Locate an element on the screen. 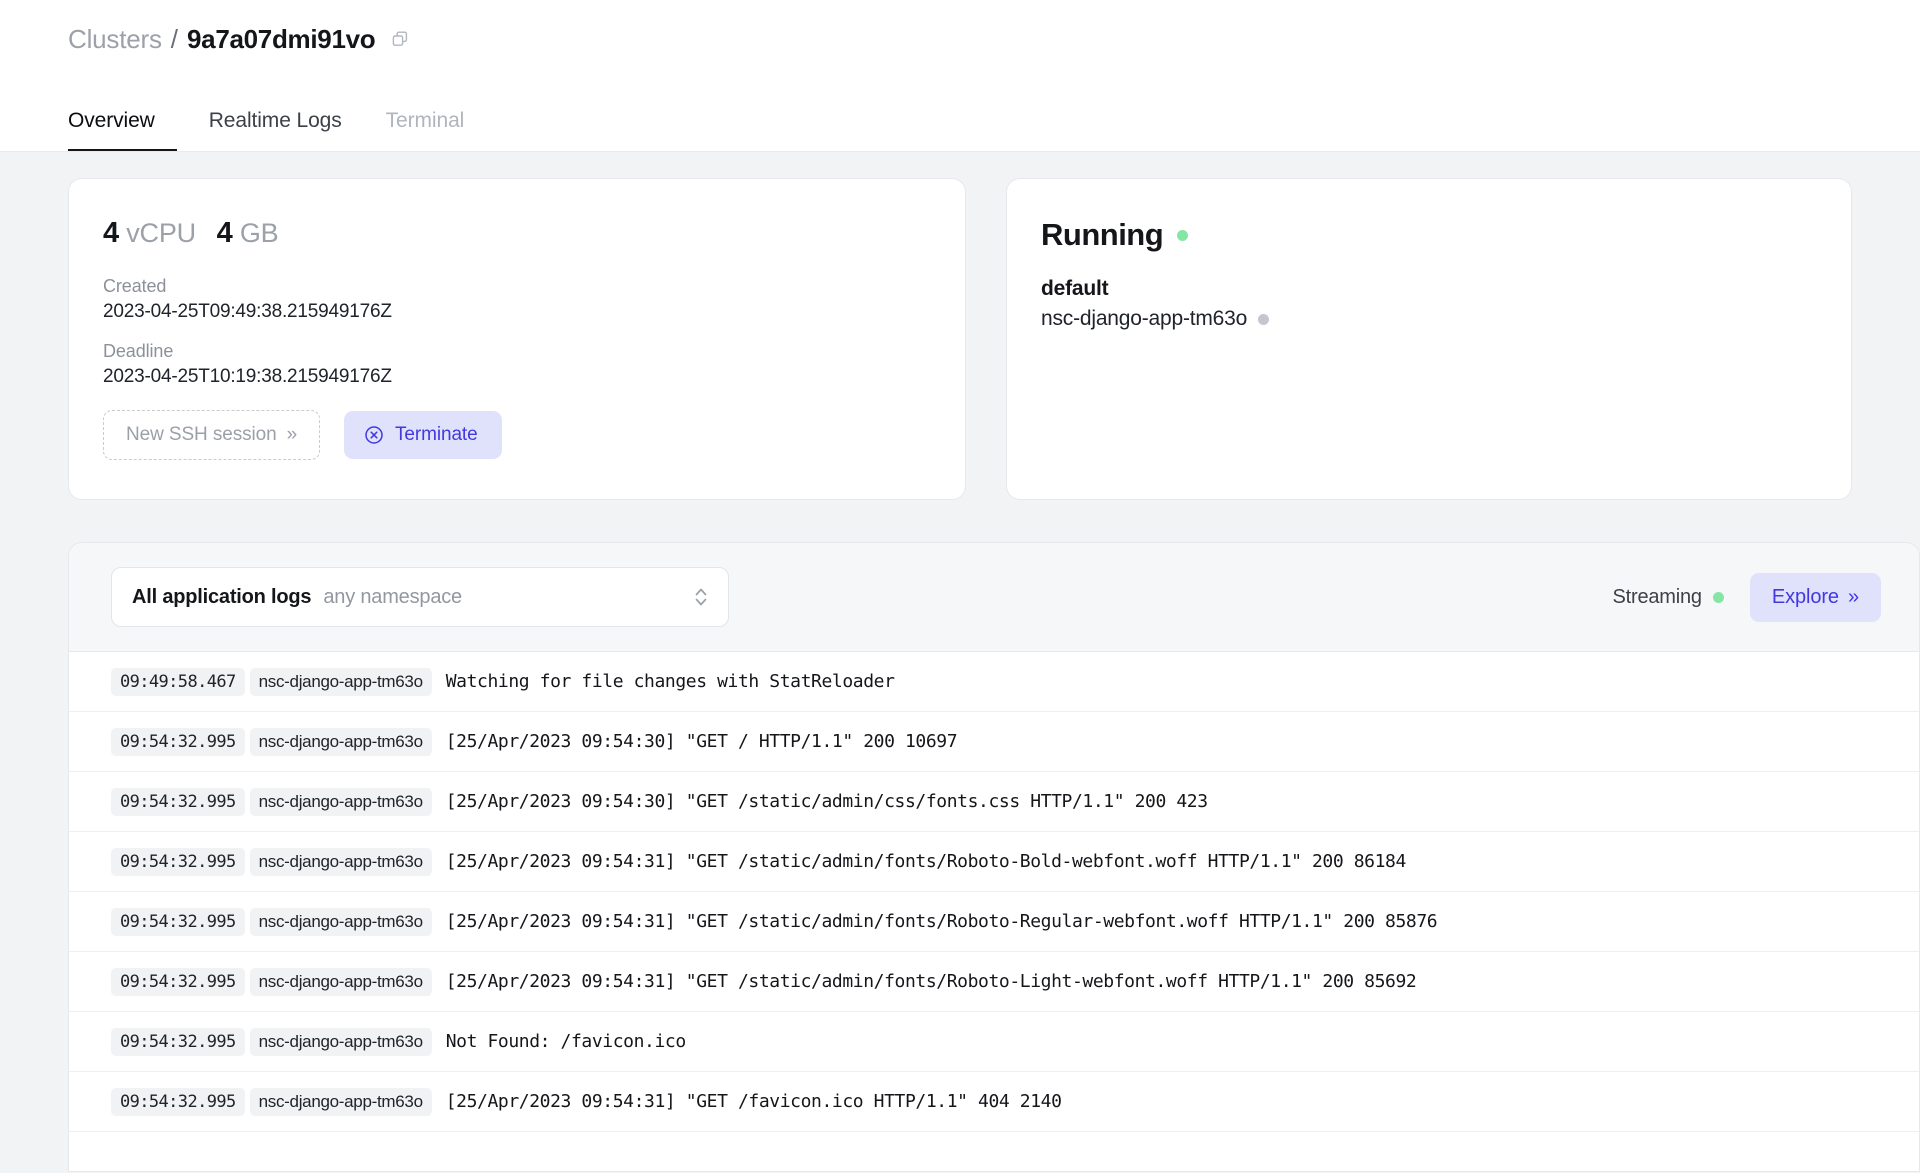 This screenshot has height=1173, width=1920. log-message: Not Found: /favicon.ico is located at coordinates (565, 1041).